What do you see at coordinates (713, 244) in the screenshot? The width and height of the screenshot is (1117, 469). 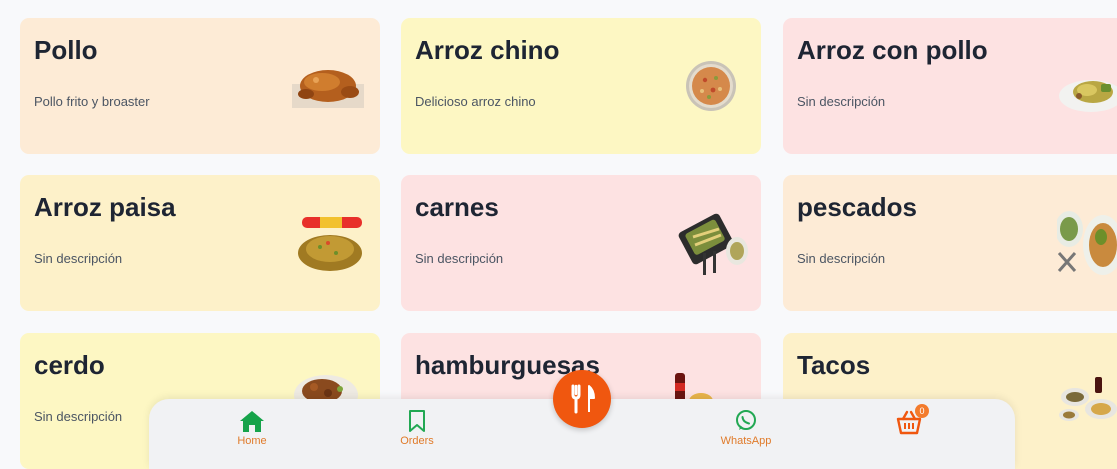 I see `meat-board-image` at bounding box center [713, 244].